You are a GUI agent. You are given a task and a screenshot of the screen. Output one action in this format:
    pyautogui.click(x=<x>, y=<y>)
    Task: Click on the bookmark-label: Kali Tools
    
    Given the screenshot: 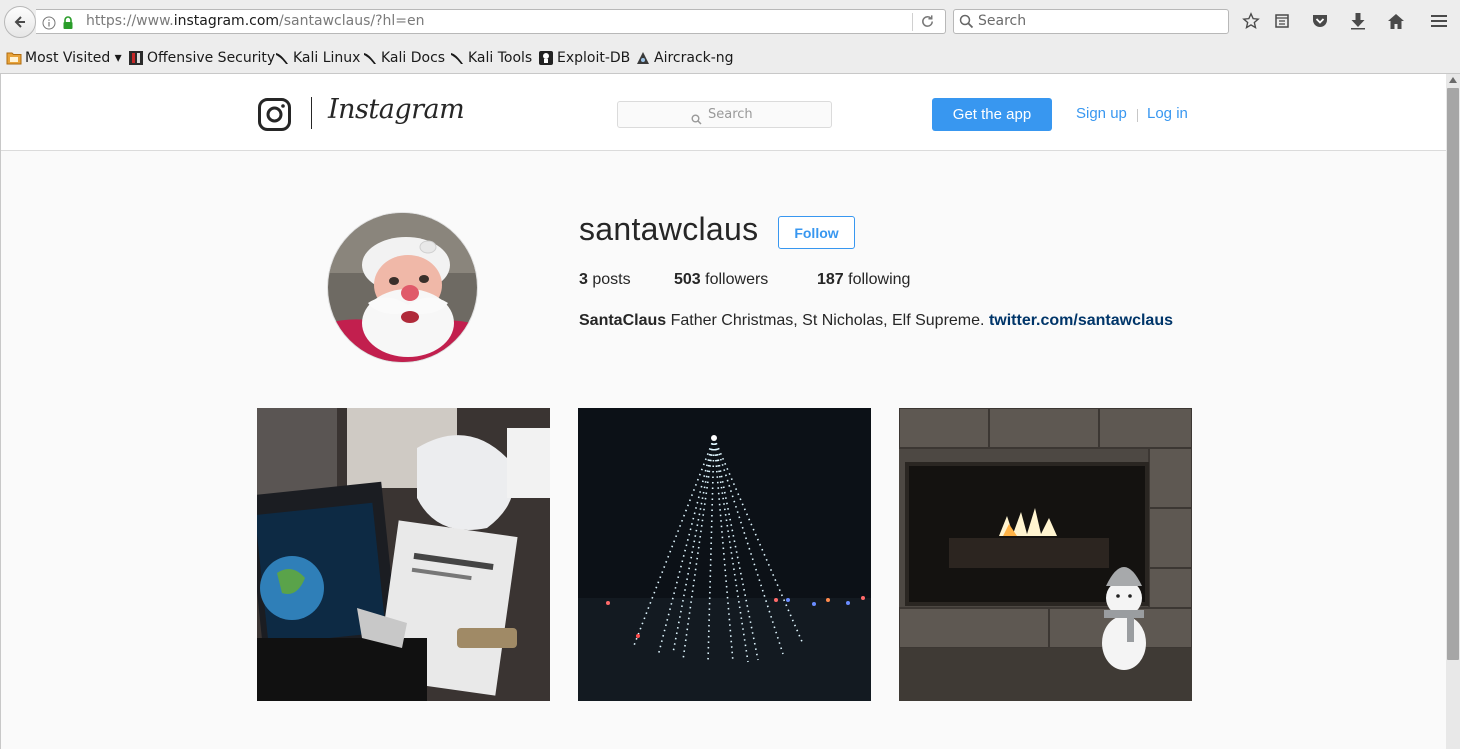 What is the action you would take?
    pyautogui.click(x=500, y=58)
    